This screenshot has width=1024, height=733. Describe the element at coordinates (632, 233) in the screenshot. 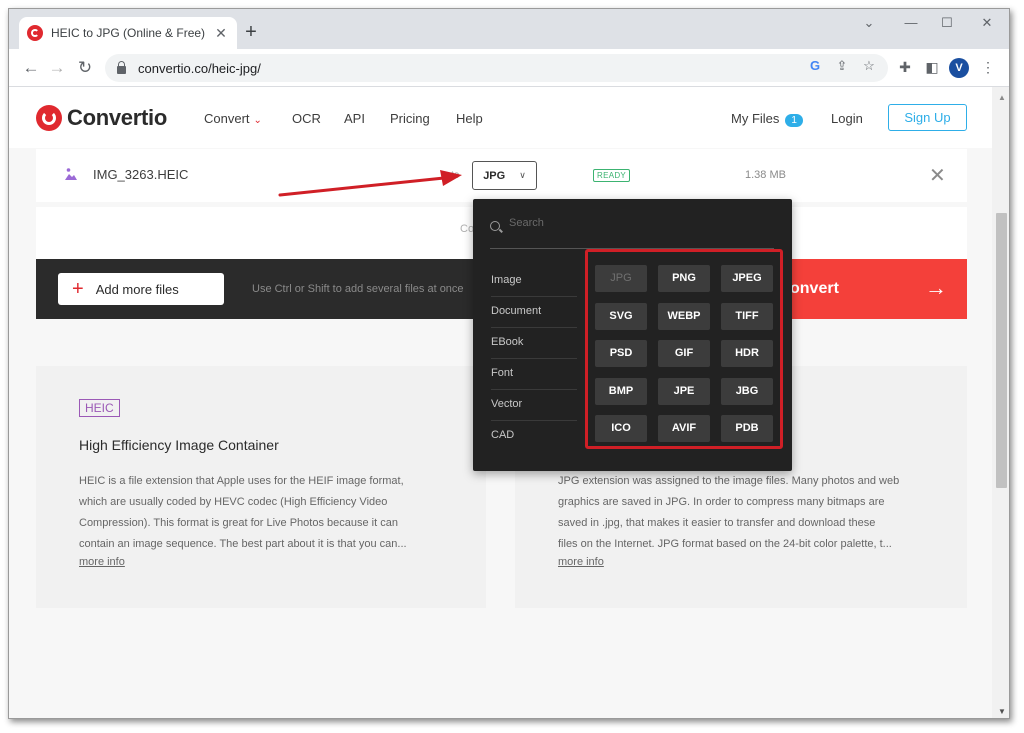

I see `format-search` at that location.